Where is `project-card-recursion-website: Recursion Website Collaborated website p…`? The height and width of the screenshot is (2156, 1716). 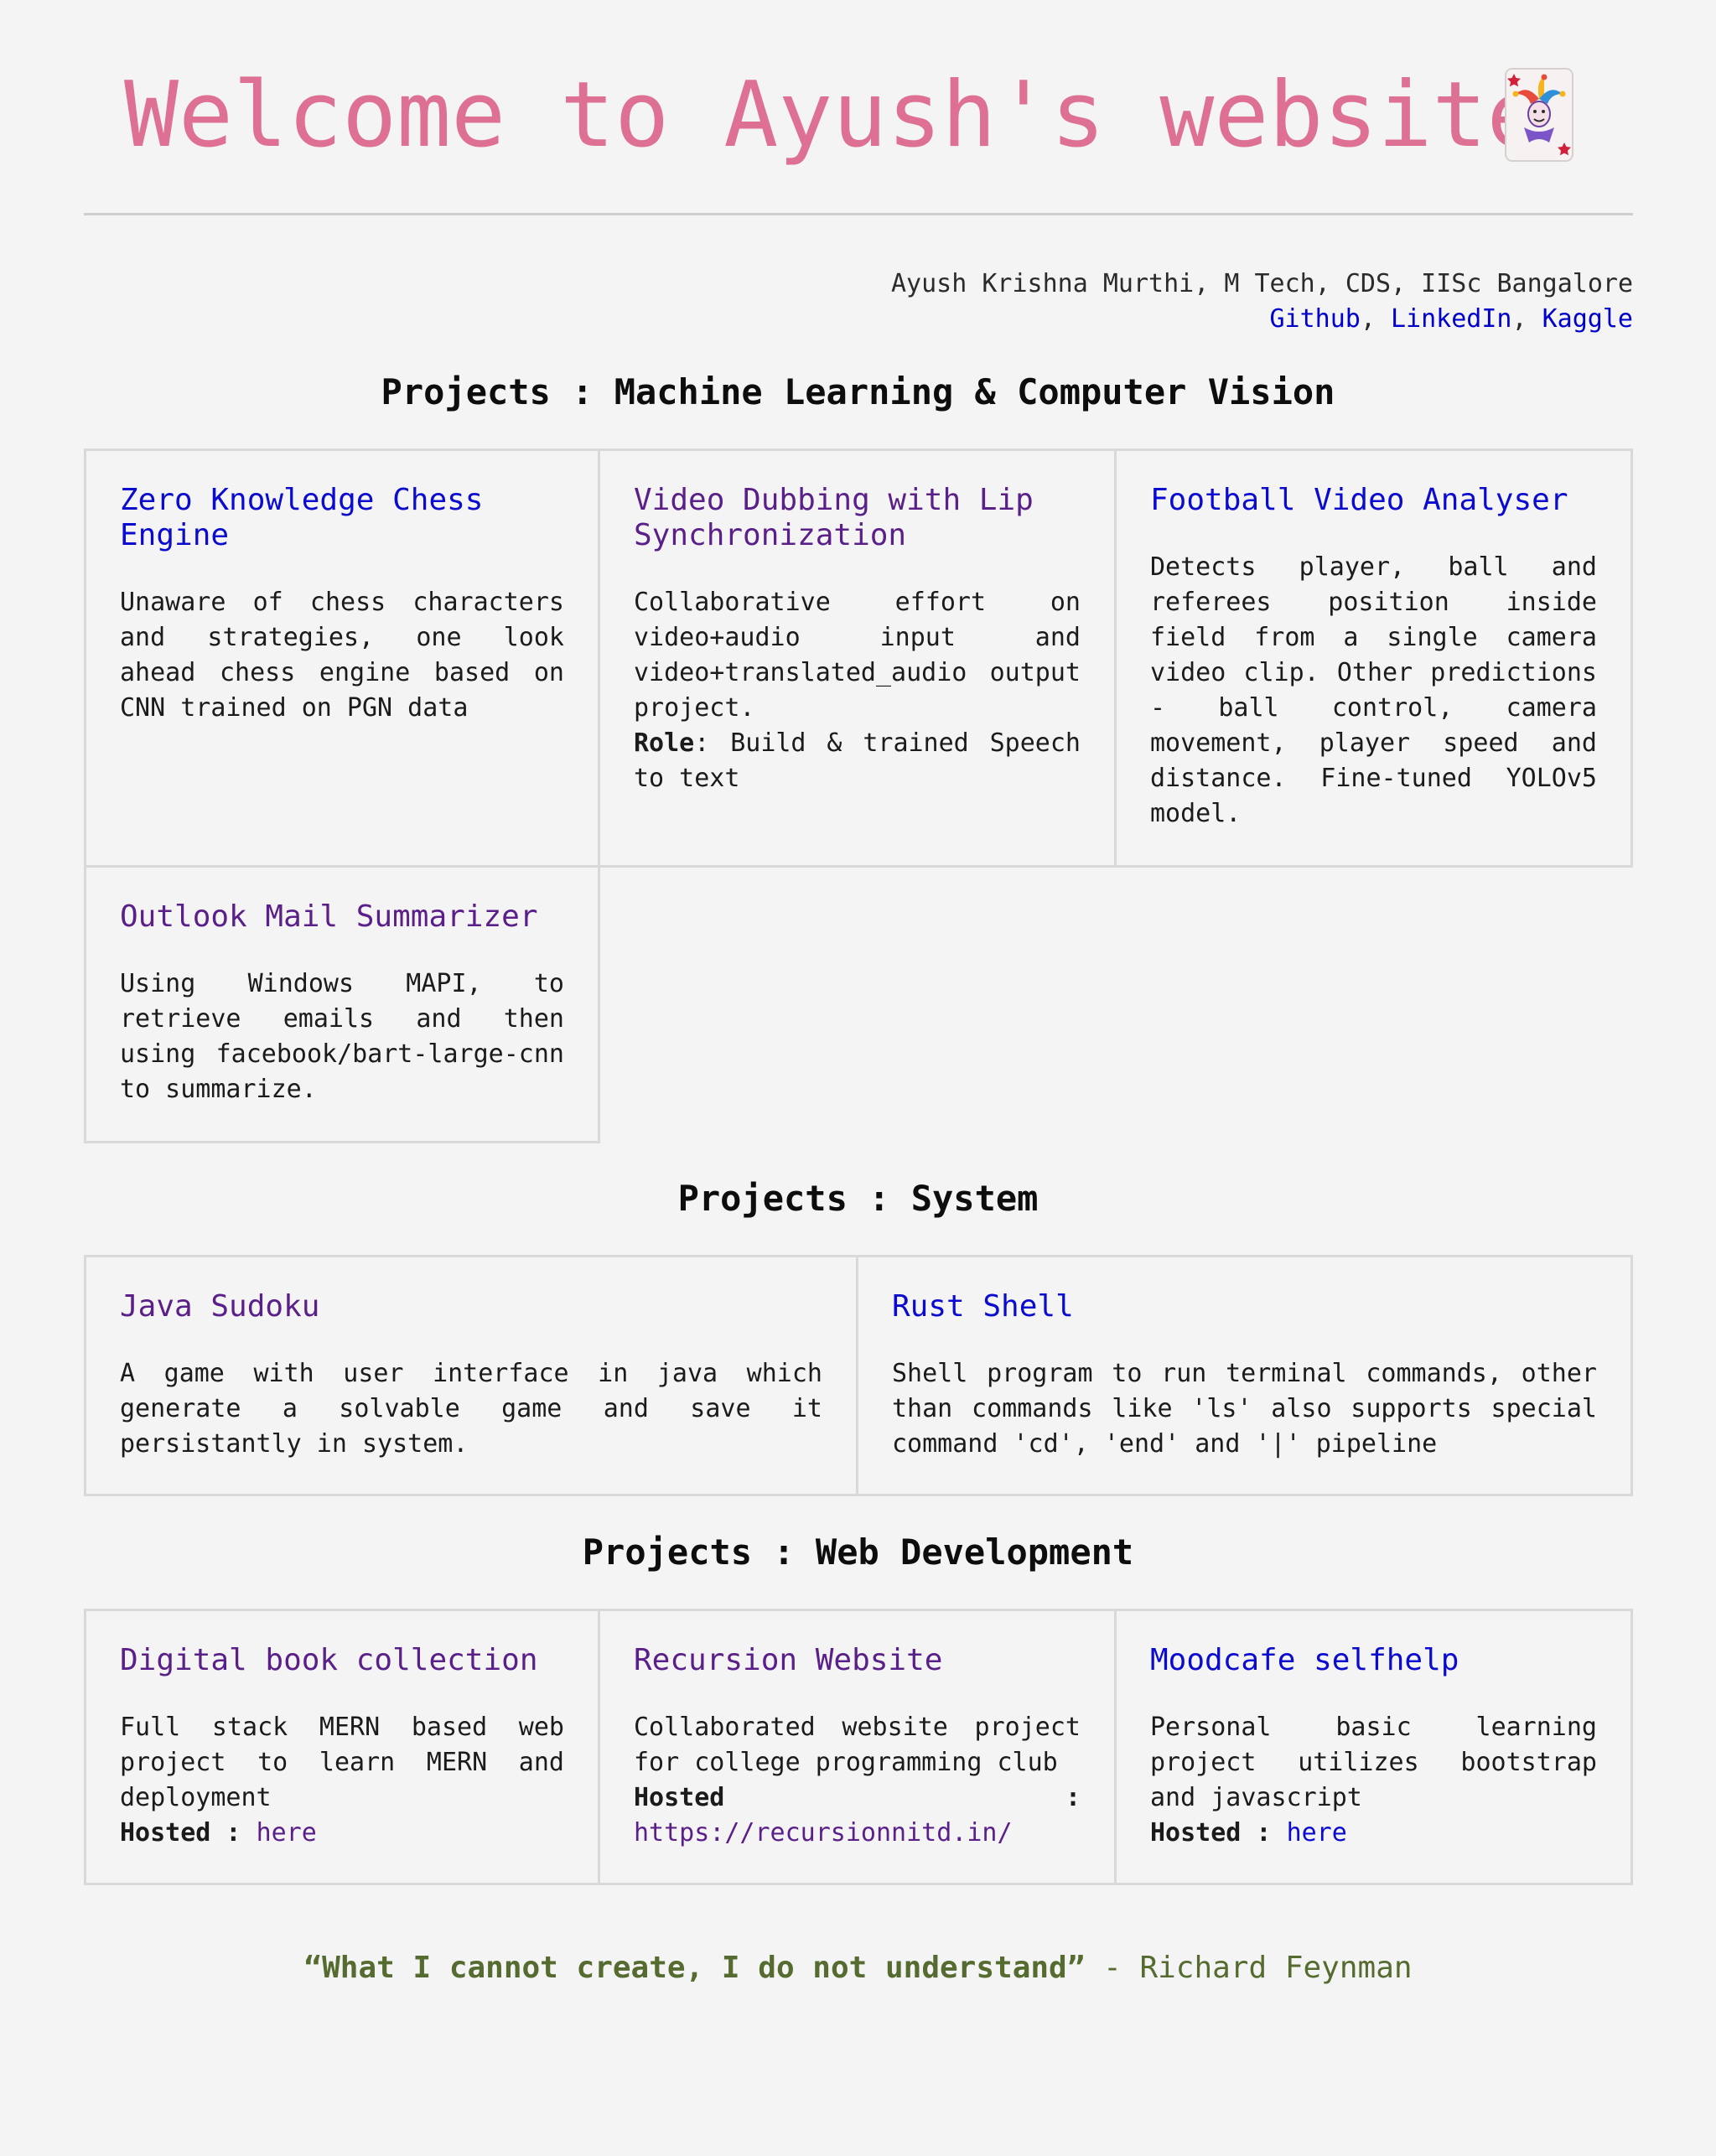
project-card-recursion-website: Recursion Website Collaborated website p… is located at coordinates (857, 1747).